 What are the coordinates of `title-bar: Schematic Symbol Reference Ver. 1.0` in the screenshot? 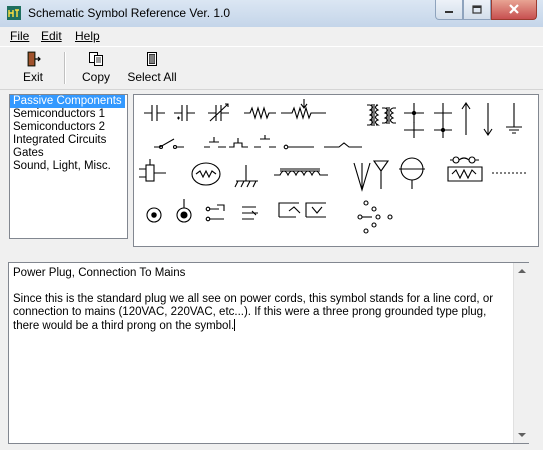 It's located at (271, 14).